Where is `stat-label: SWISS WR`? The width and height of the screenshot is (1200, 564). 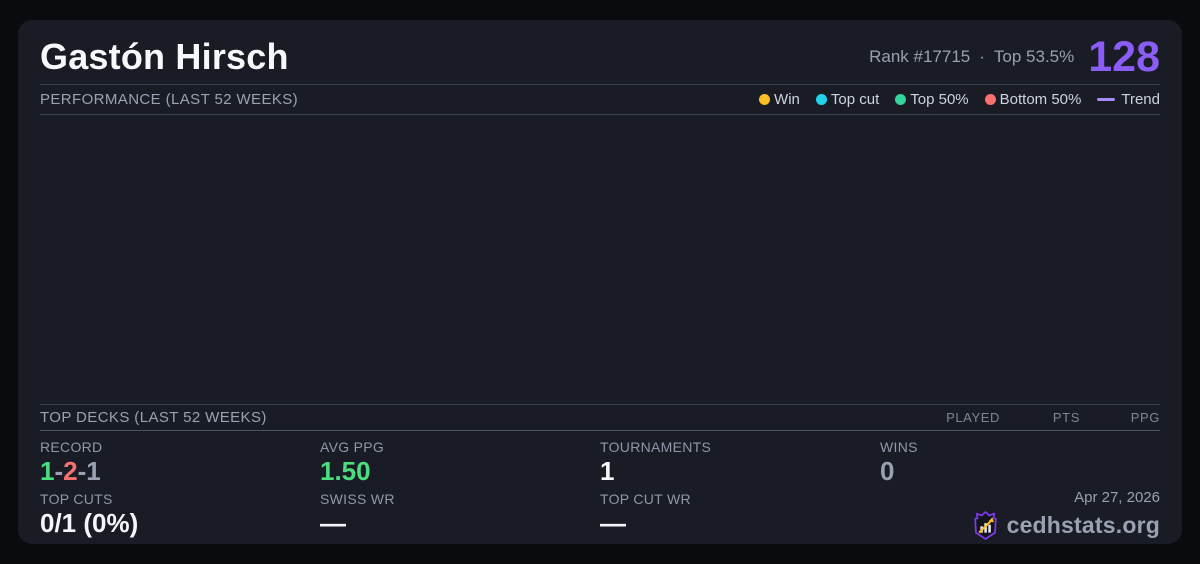
stat-label: SWISS WR is located at coordinates (357, 499).